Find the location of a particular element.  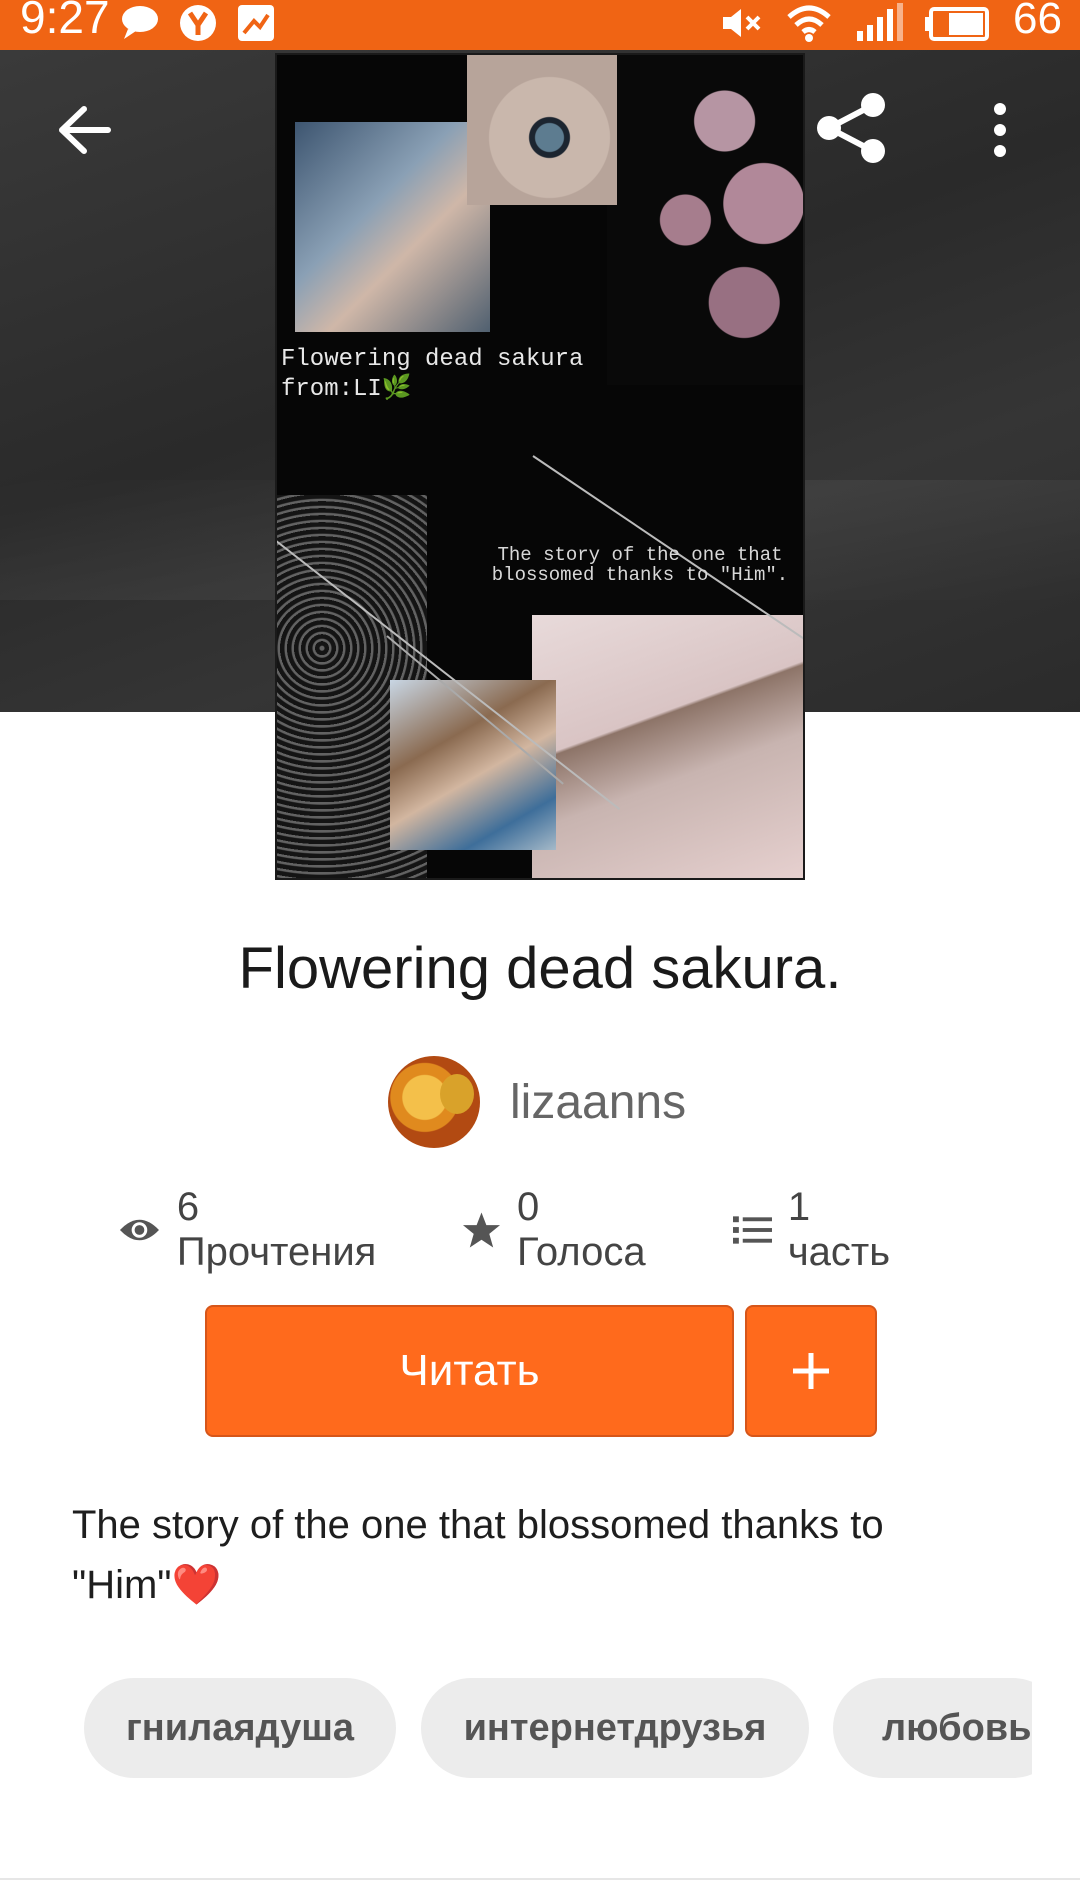

more-vert-icon is located at coordinates (1000, 130).